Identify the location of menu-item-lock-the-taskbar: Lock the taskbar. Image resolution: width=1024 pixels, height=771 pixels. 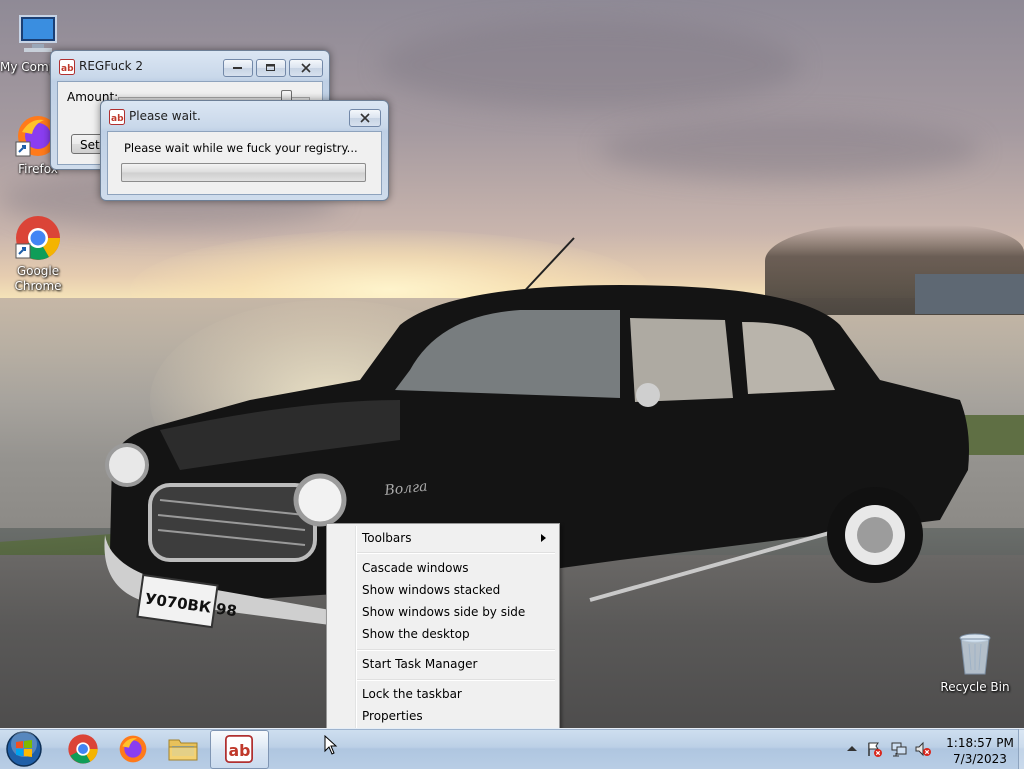
(443, 694).